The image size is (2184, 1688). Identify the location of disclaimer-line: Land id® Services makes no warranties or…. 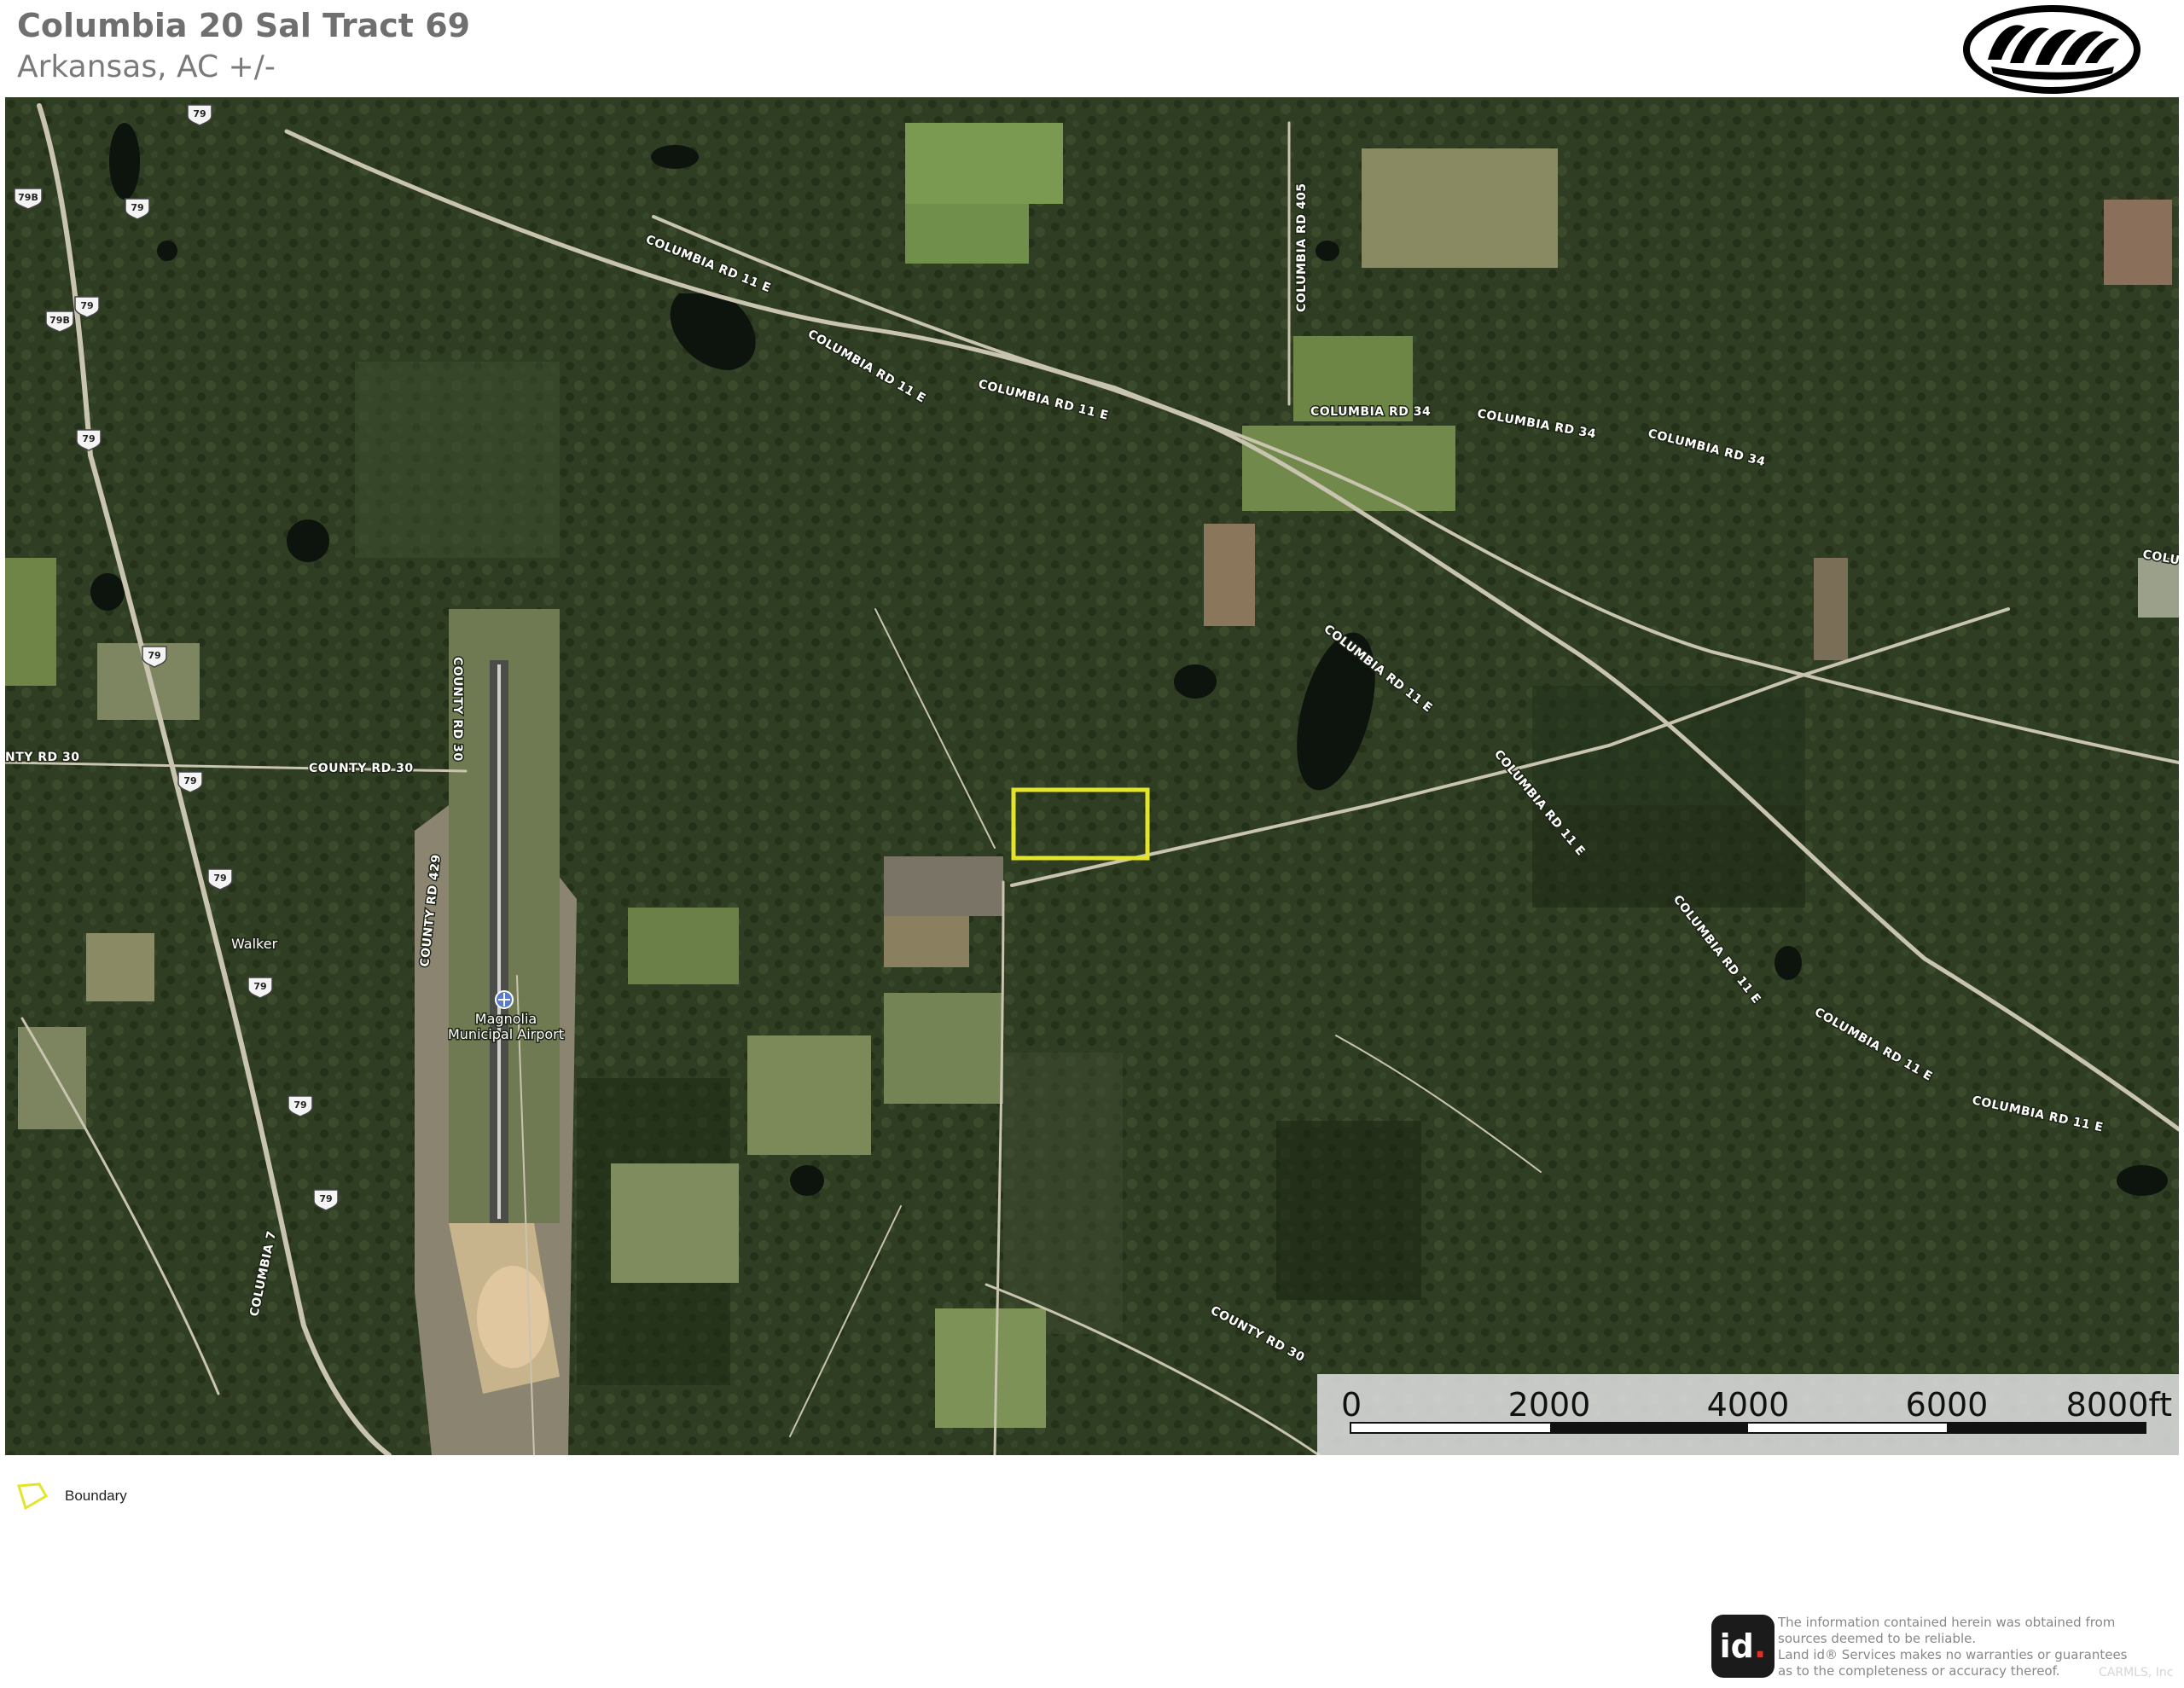
(1953, 1654).